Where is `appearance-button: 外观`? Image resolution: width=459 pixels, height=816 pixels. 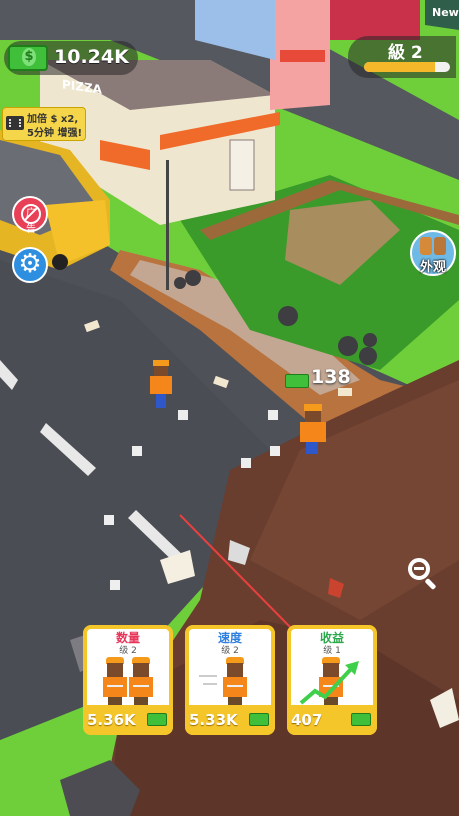 appearance-button: 外观 is located at coordinates (433, 253).